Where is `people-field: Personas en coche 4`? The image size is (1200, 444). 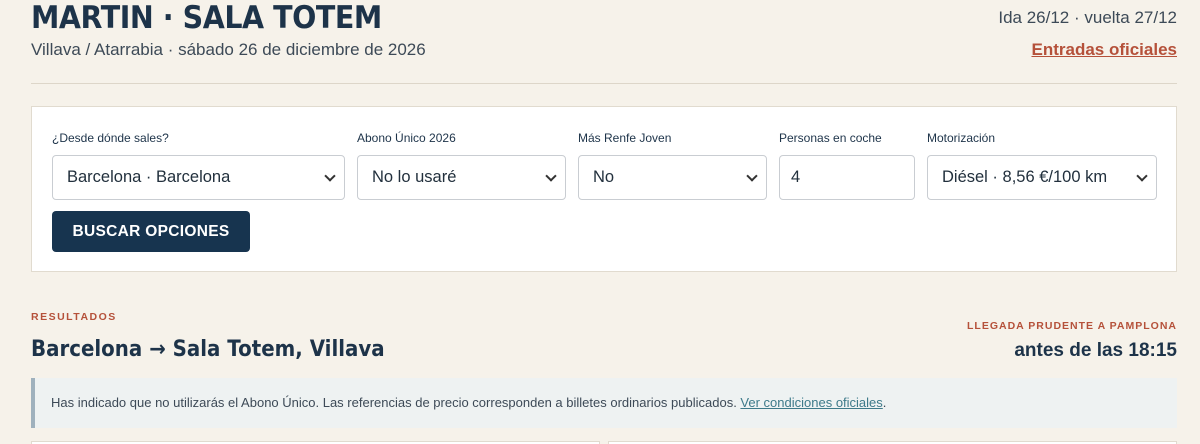 people-field: Personas en coche 4 is located at coordinates (847, 165).